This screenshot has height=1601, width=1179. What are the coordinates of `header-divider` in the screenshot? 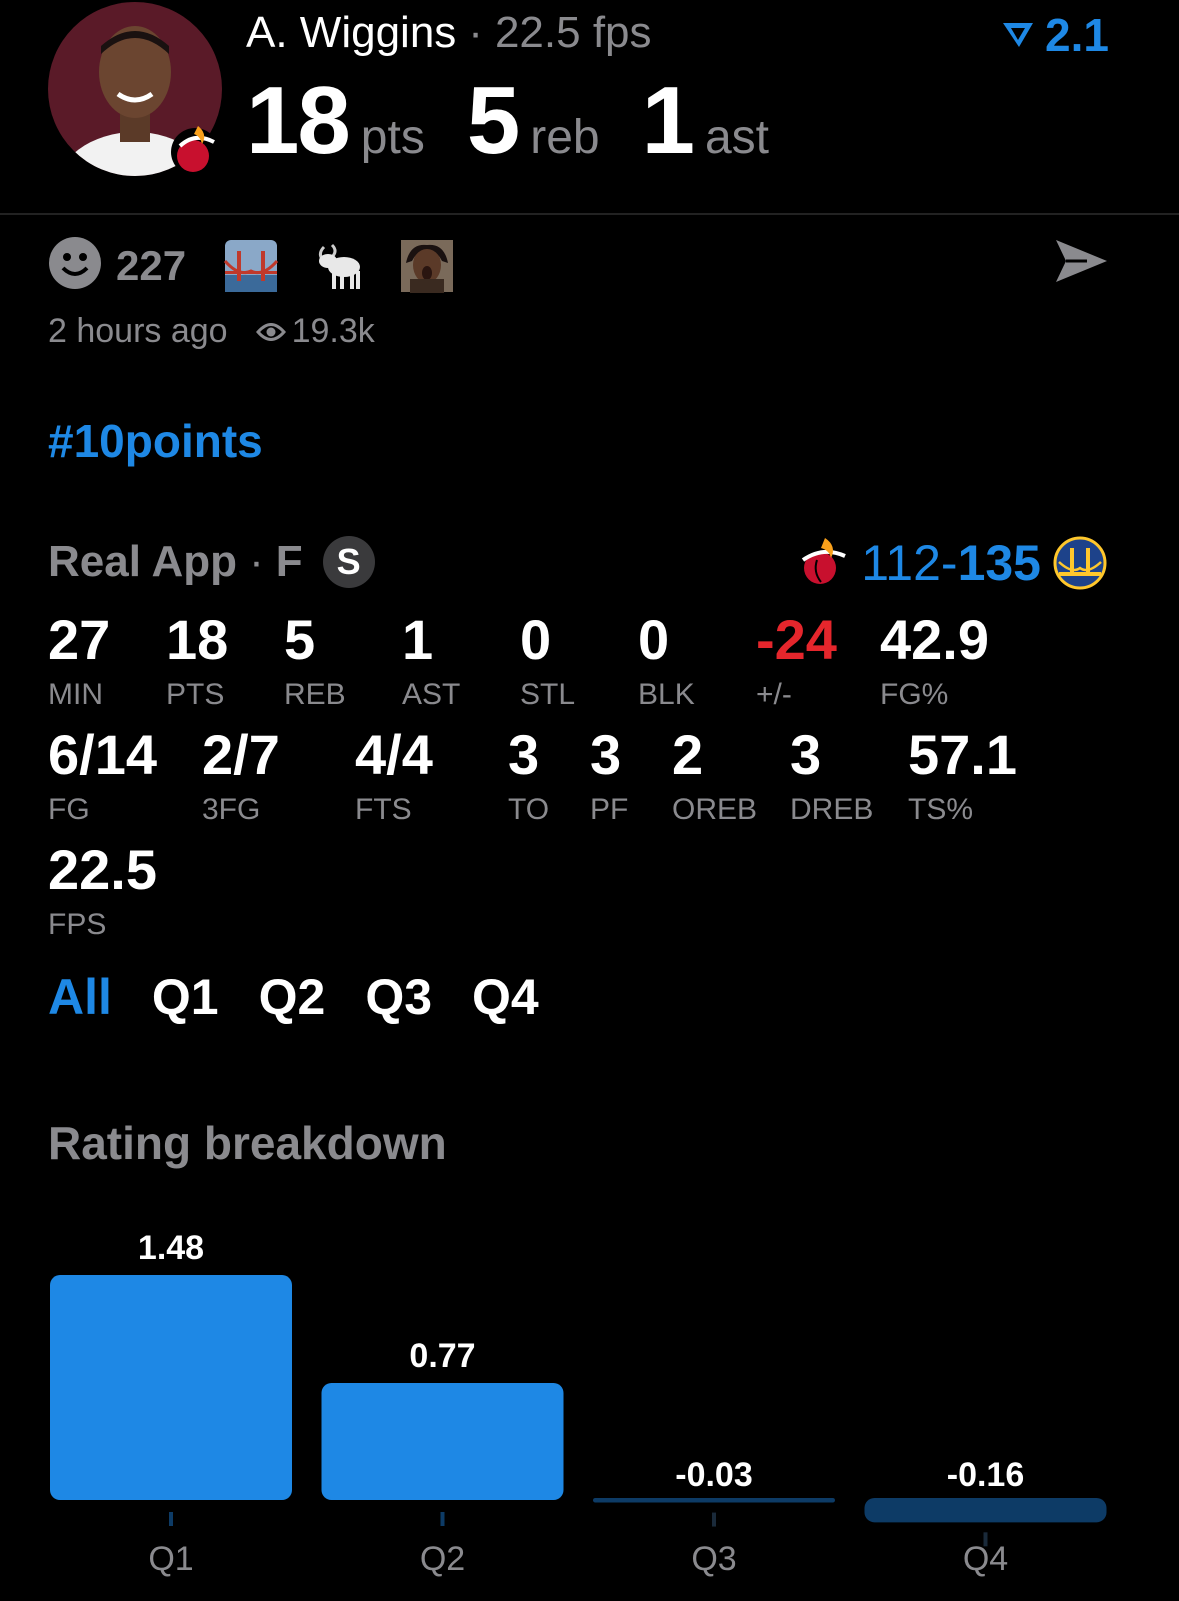 It's located at (589, 214).